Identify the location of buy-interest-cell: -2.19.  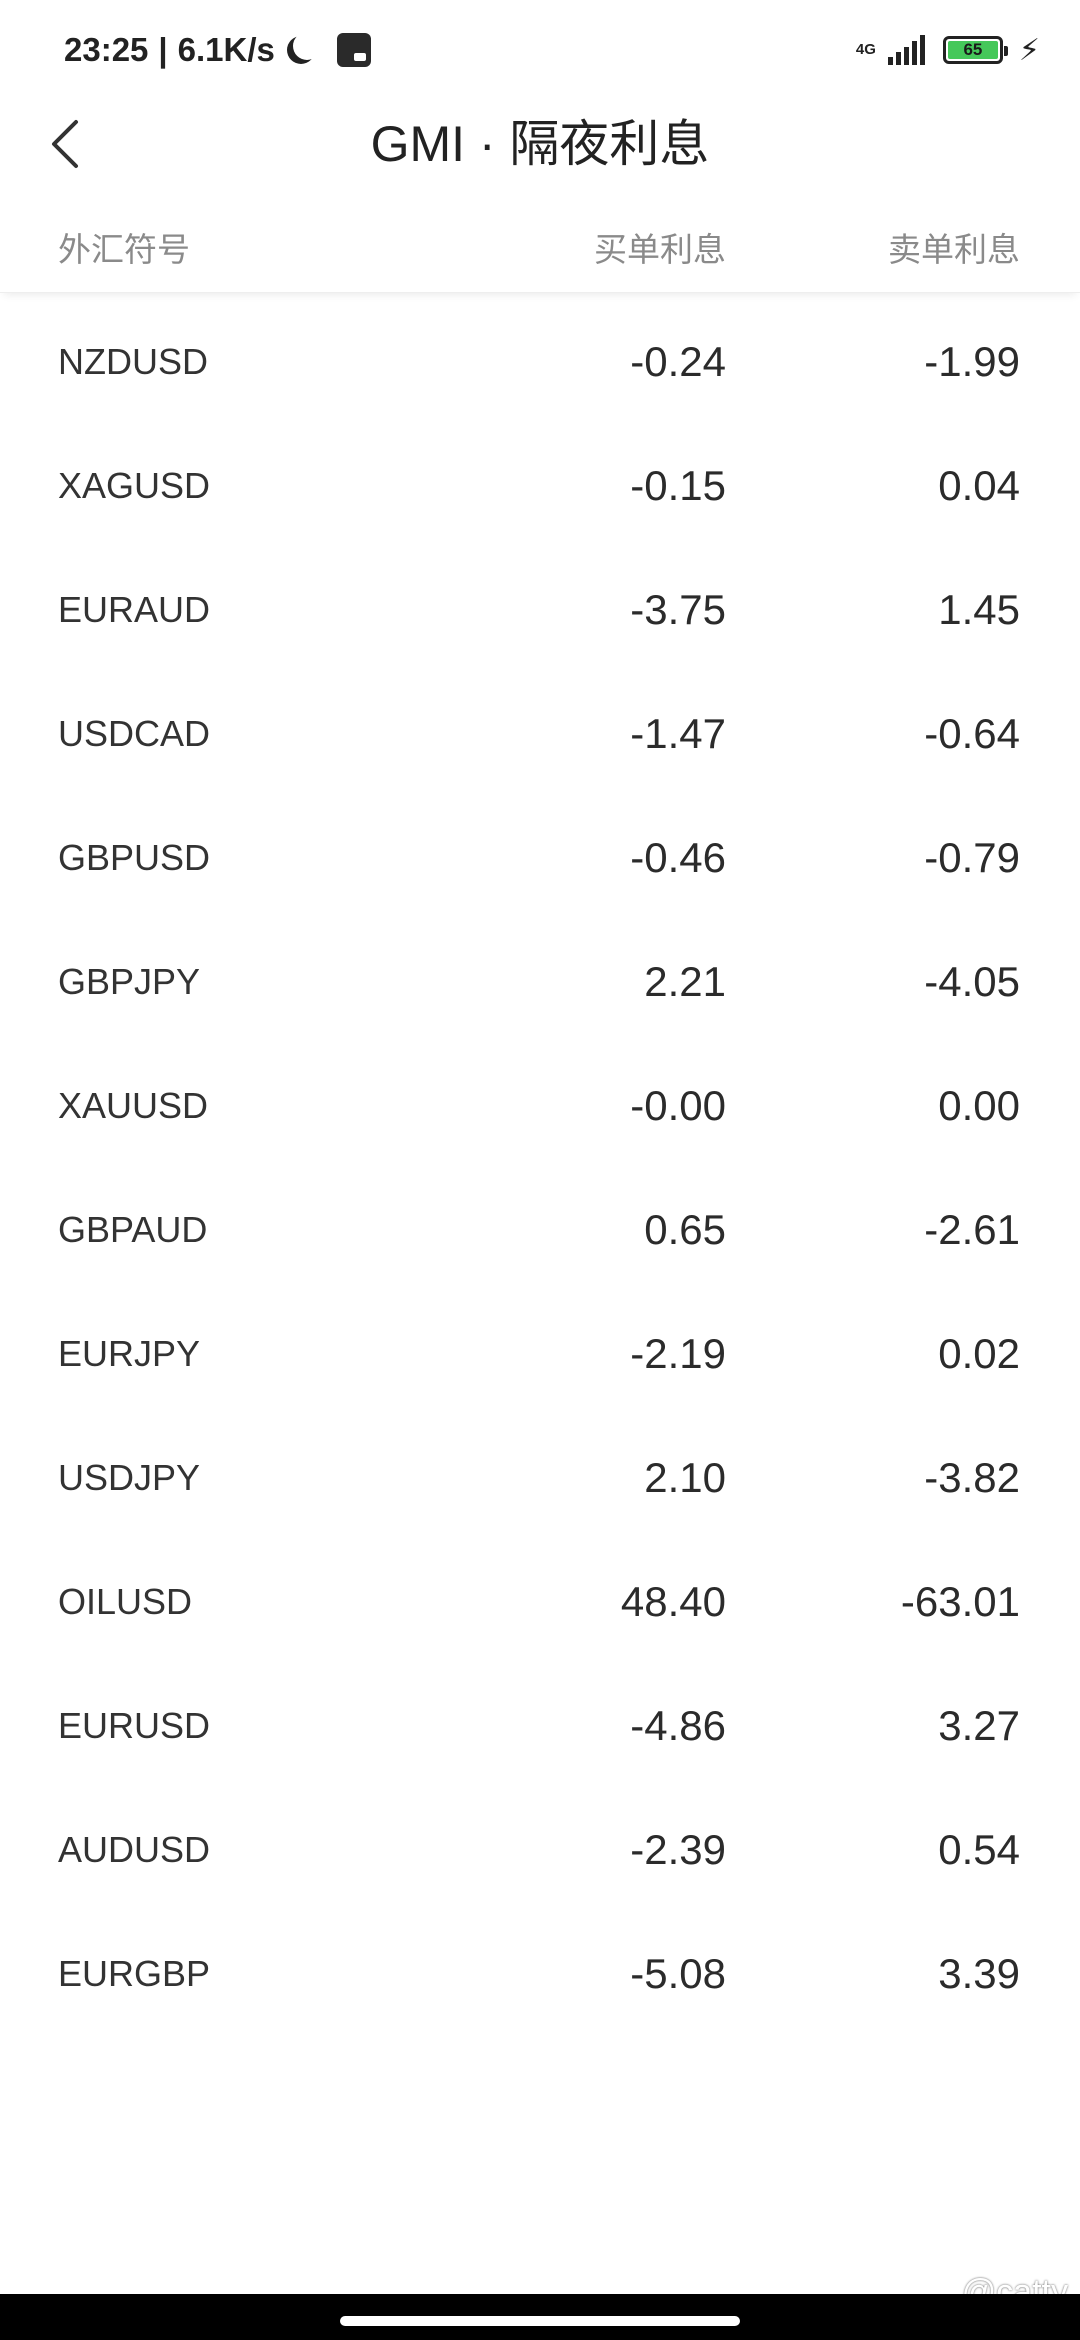
(678, 1353).